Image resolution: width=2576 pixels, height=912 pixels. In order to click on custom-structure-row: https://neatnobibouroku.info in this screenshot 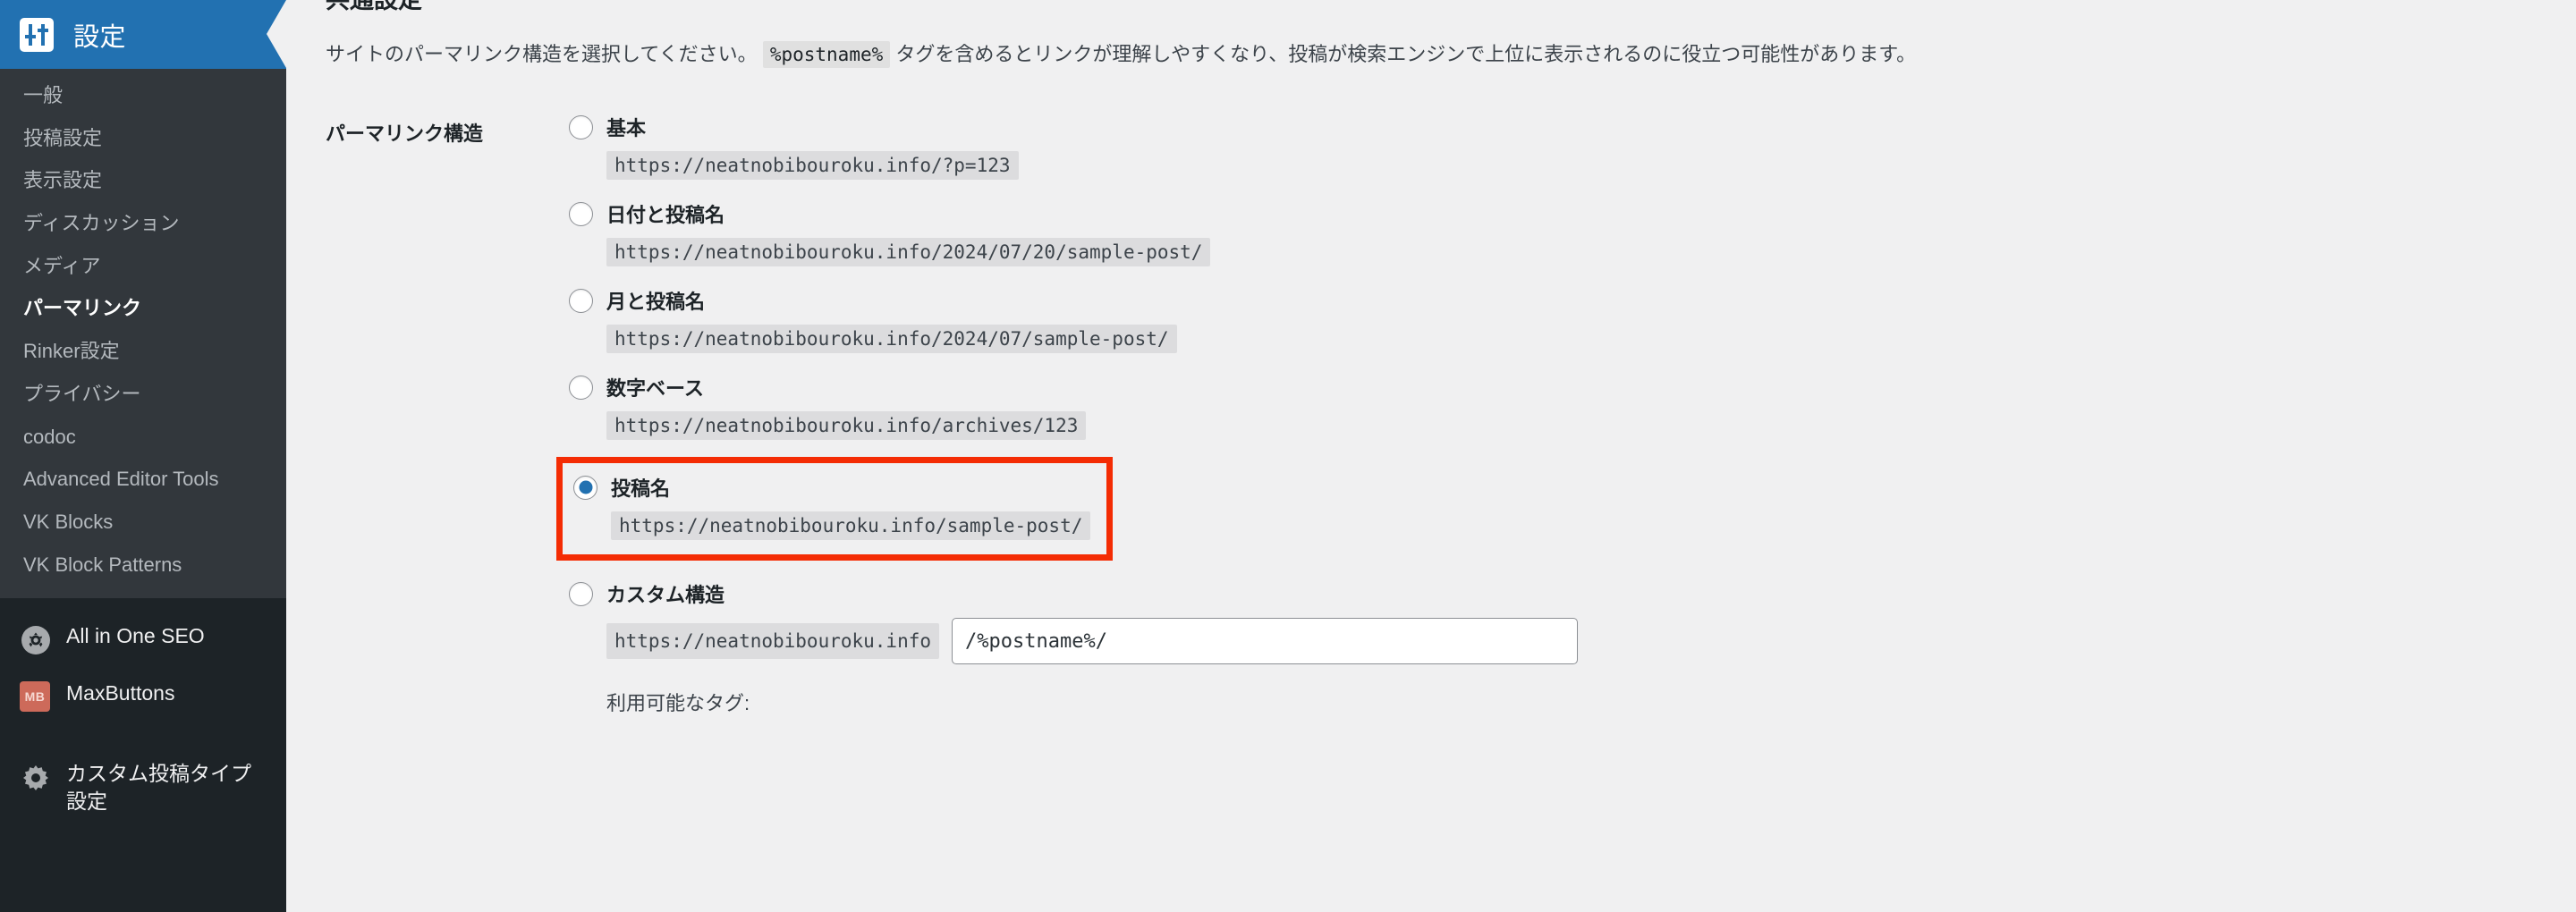, I will do `click(1092, 641)`.